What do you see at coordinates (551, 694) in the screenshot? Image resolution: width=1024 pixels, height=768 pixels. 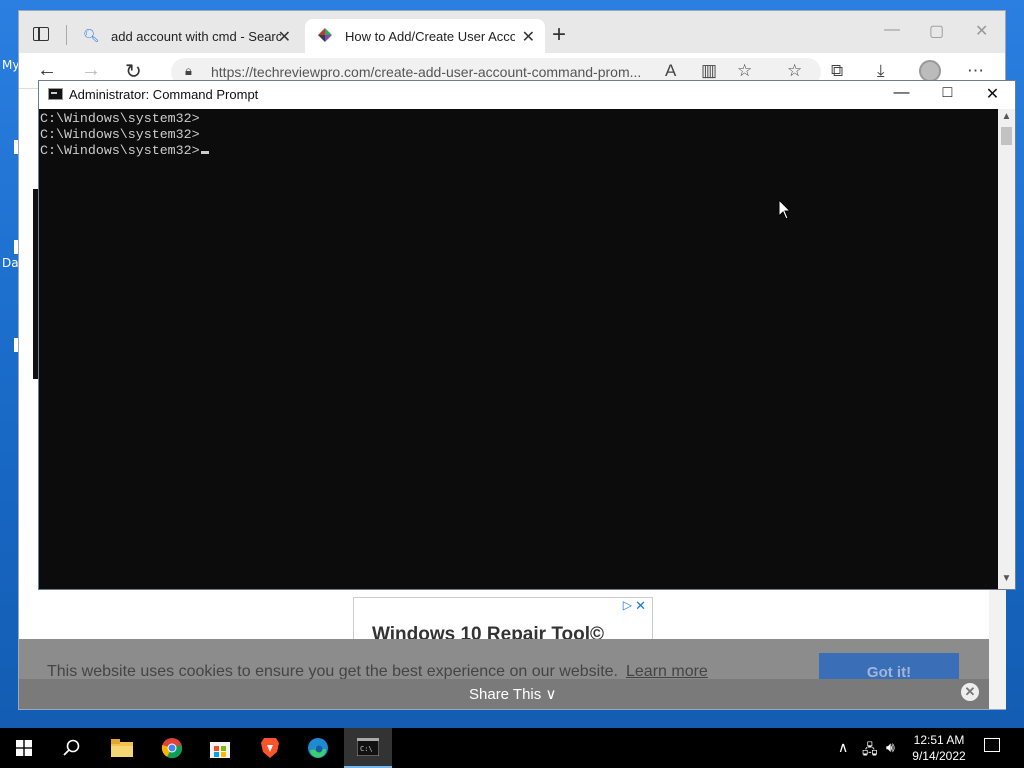 I see `chevron-down-icon: ∨` at bounding box center [551, 694].